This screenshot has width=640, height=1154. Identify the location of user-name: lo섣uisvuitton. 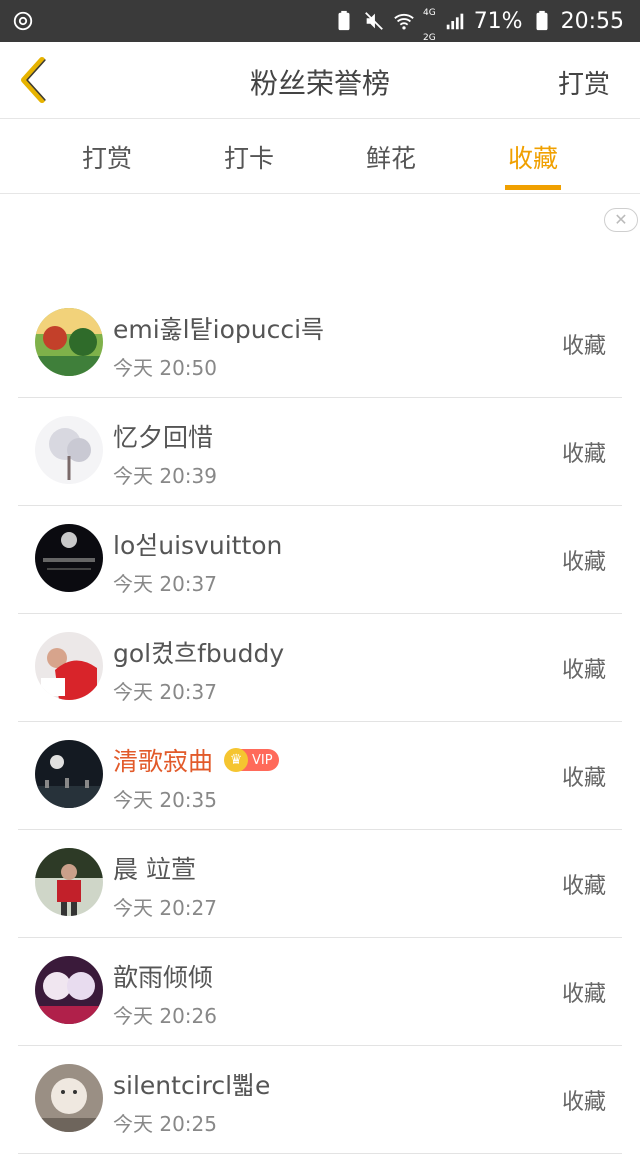
(198, 545).